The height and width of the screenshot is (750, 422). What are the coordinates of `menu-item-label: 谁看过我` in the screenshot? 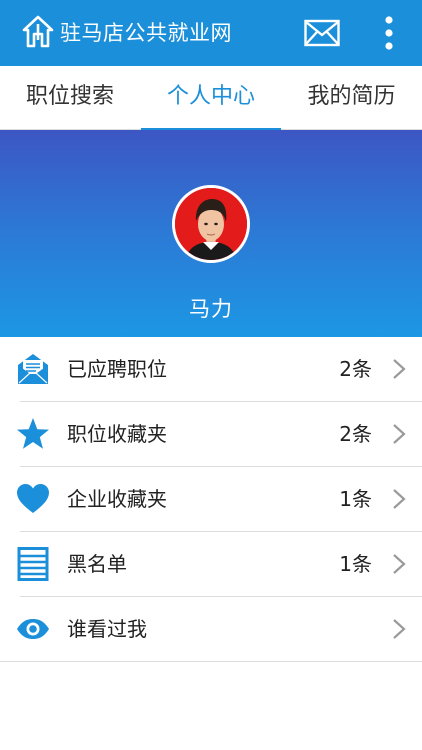 It's located at (107, 629).